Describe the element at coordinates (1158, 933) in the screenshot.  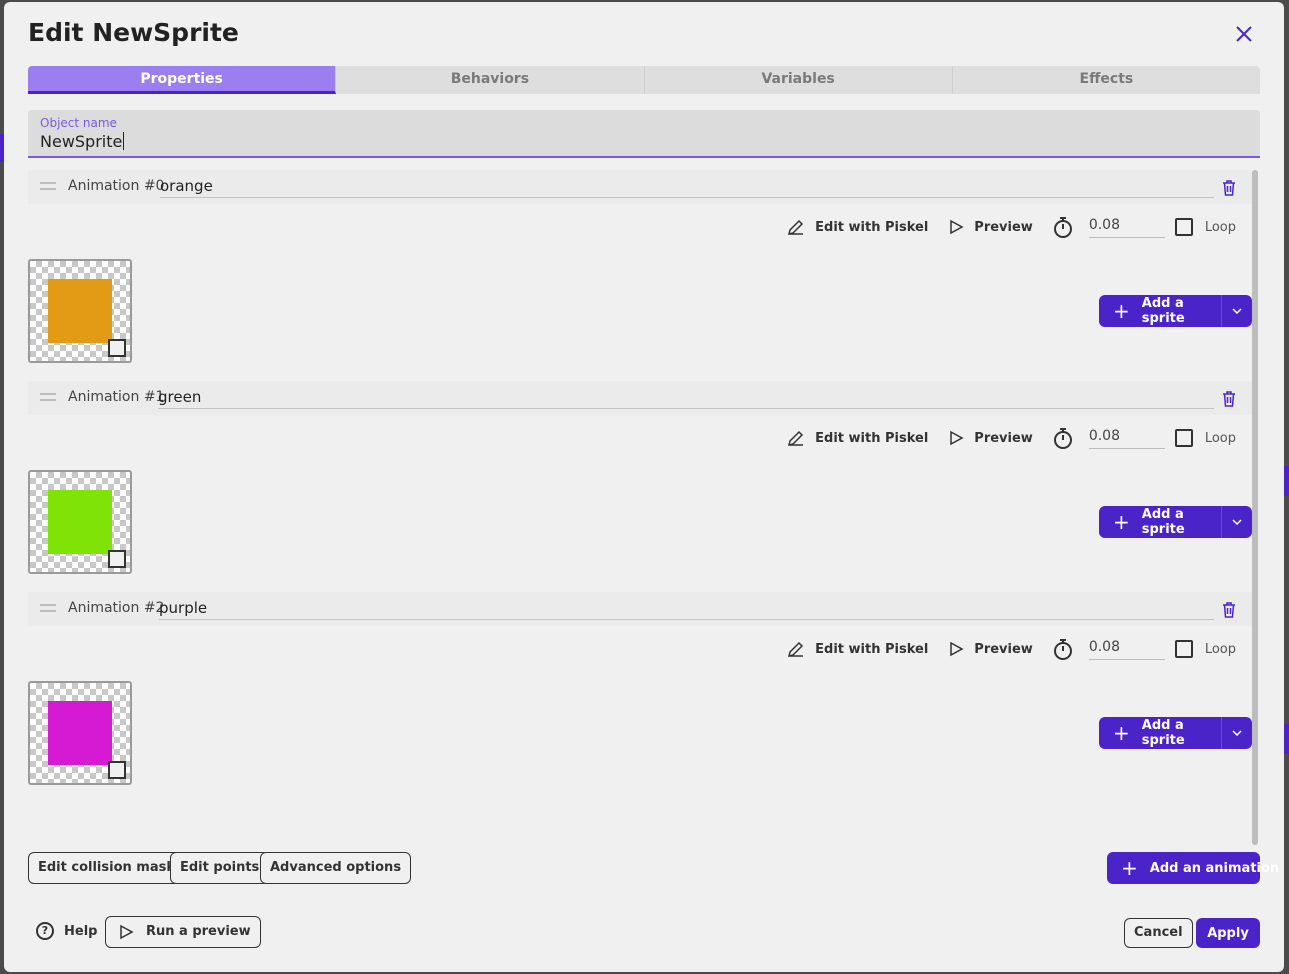
I see `cancel-button: Cancel` at that location.